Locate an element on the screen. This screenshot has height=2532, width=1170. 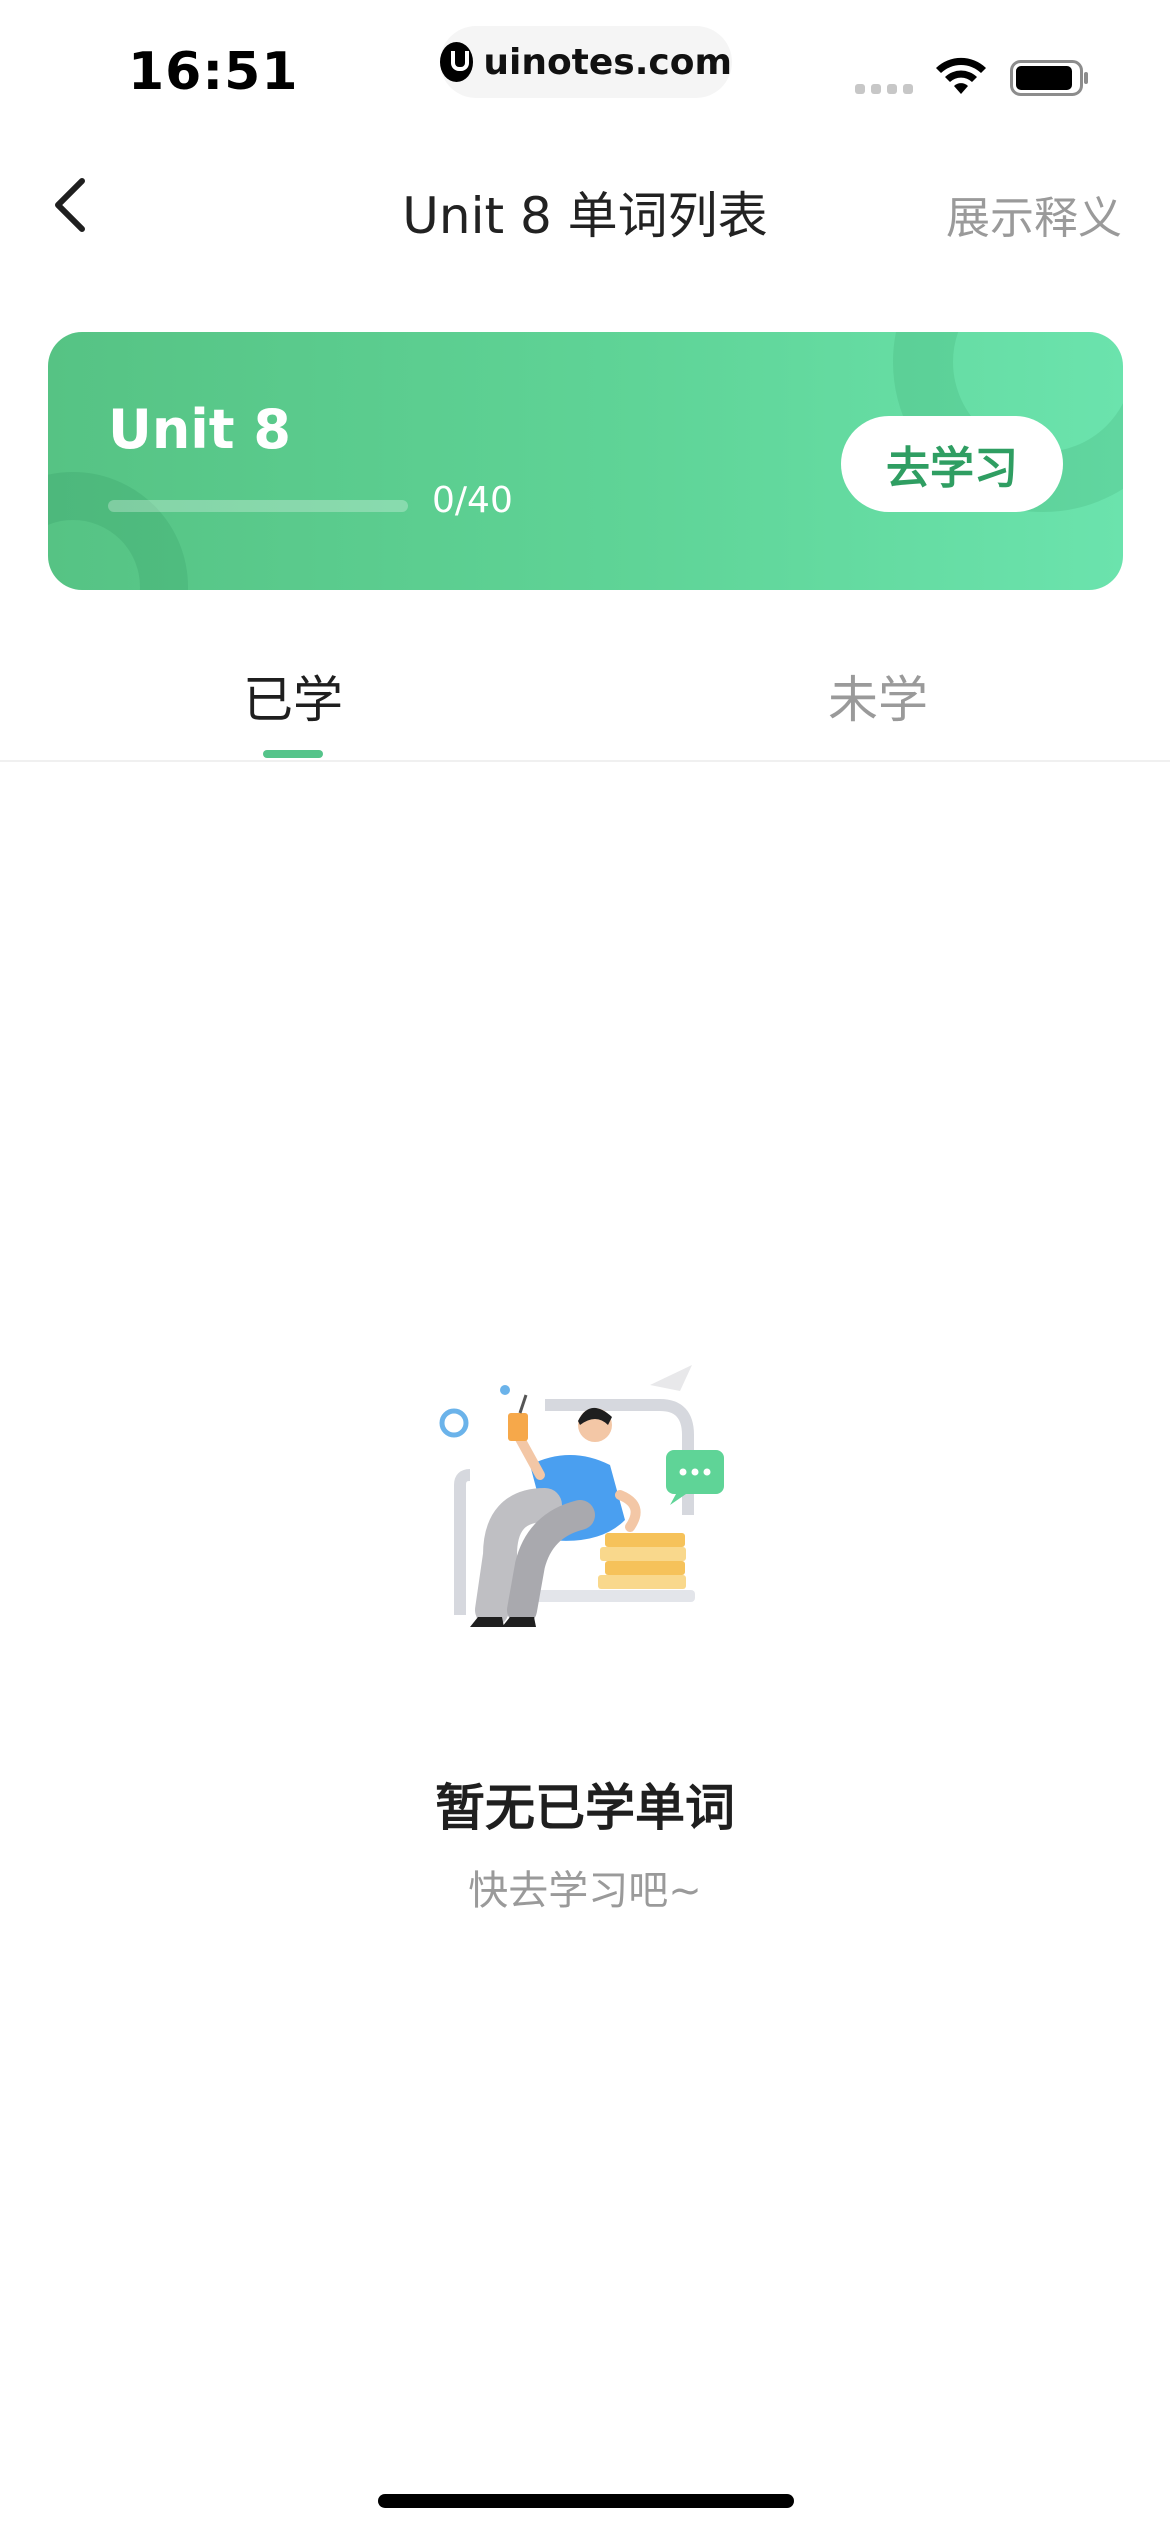
status-bar: 16:51 uinotes.com is located at coordinates (585, 70).